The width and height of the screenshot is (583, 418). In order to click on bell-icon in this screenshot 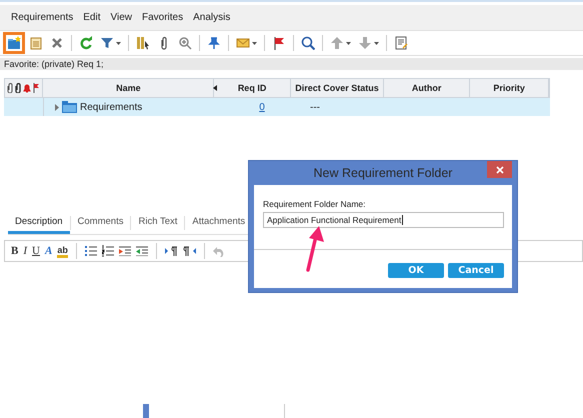, I will do `click(27, 88)`.